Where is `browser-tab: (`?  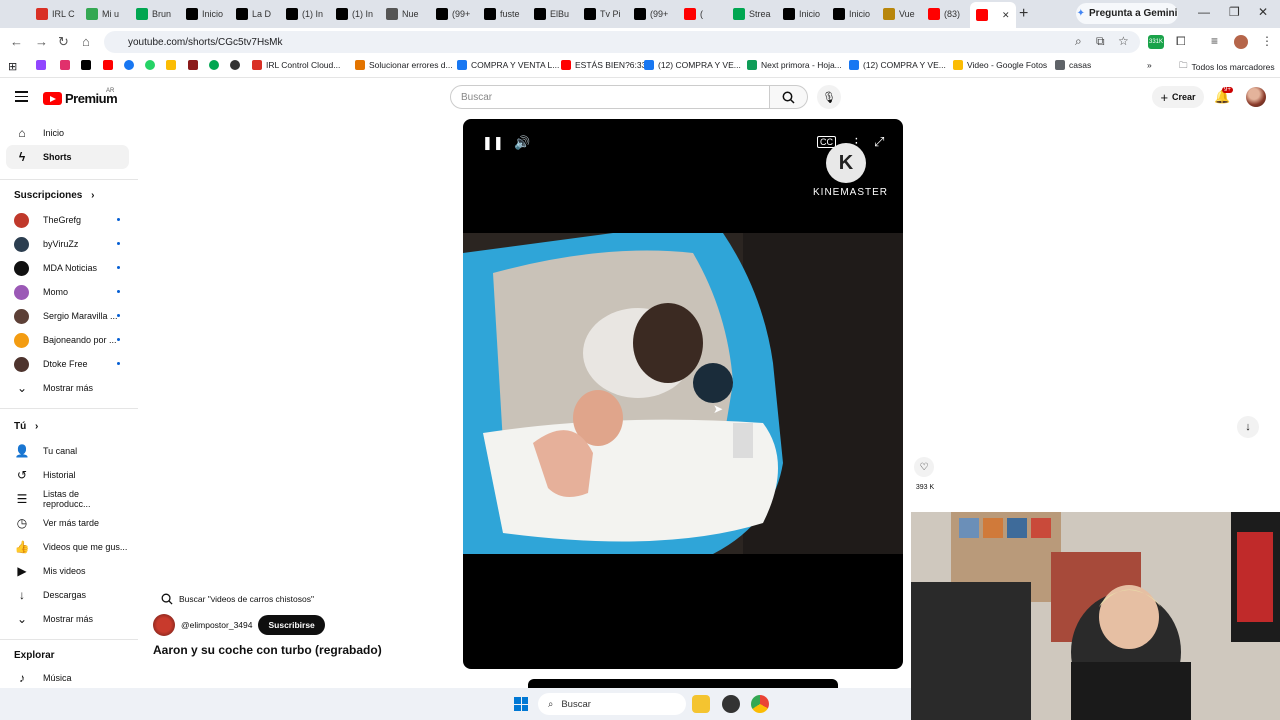 browser-tab: ( is located at coordinates (702, 14).